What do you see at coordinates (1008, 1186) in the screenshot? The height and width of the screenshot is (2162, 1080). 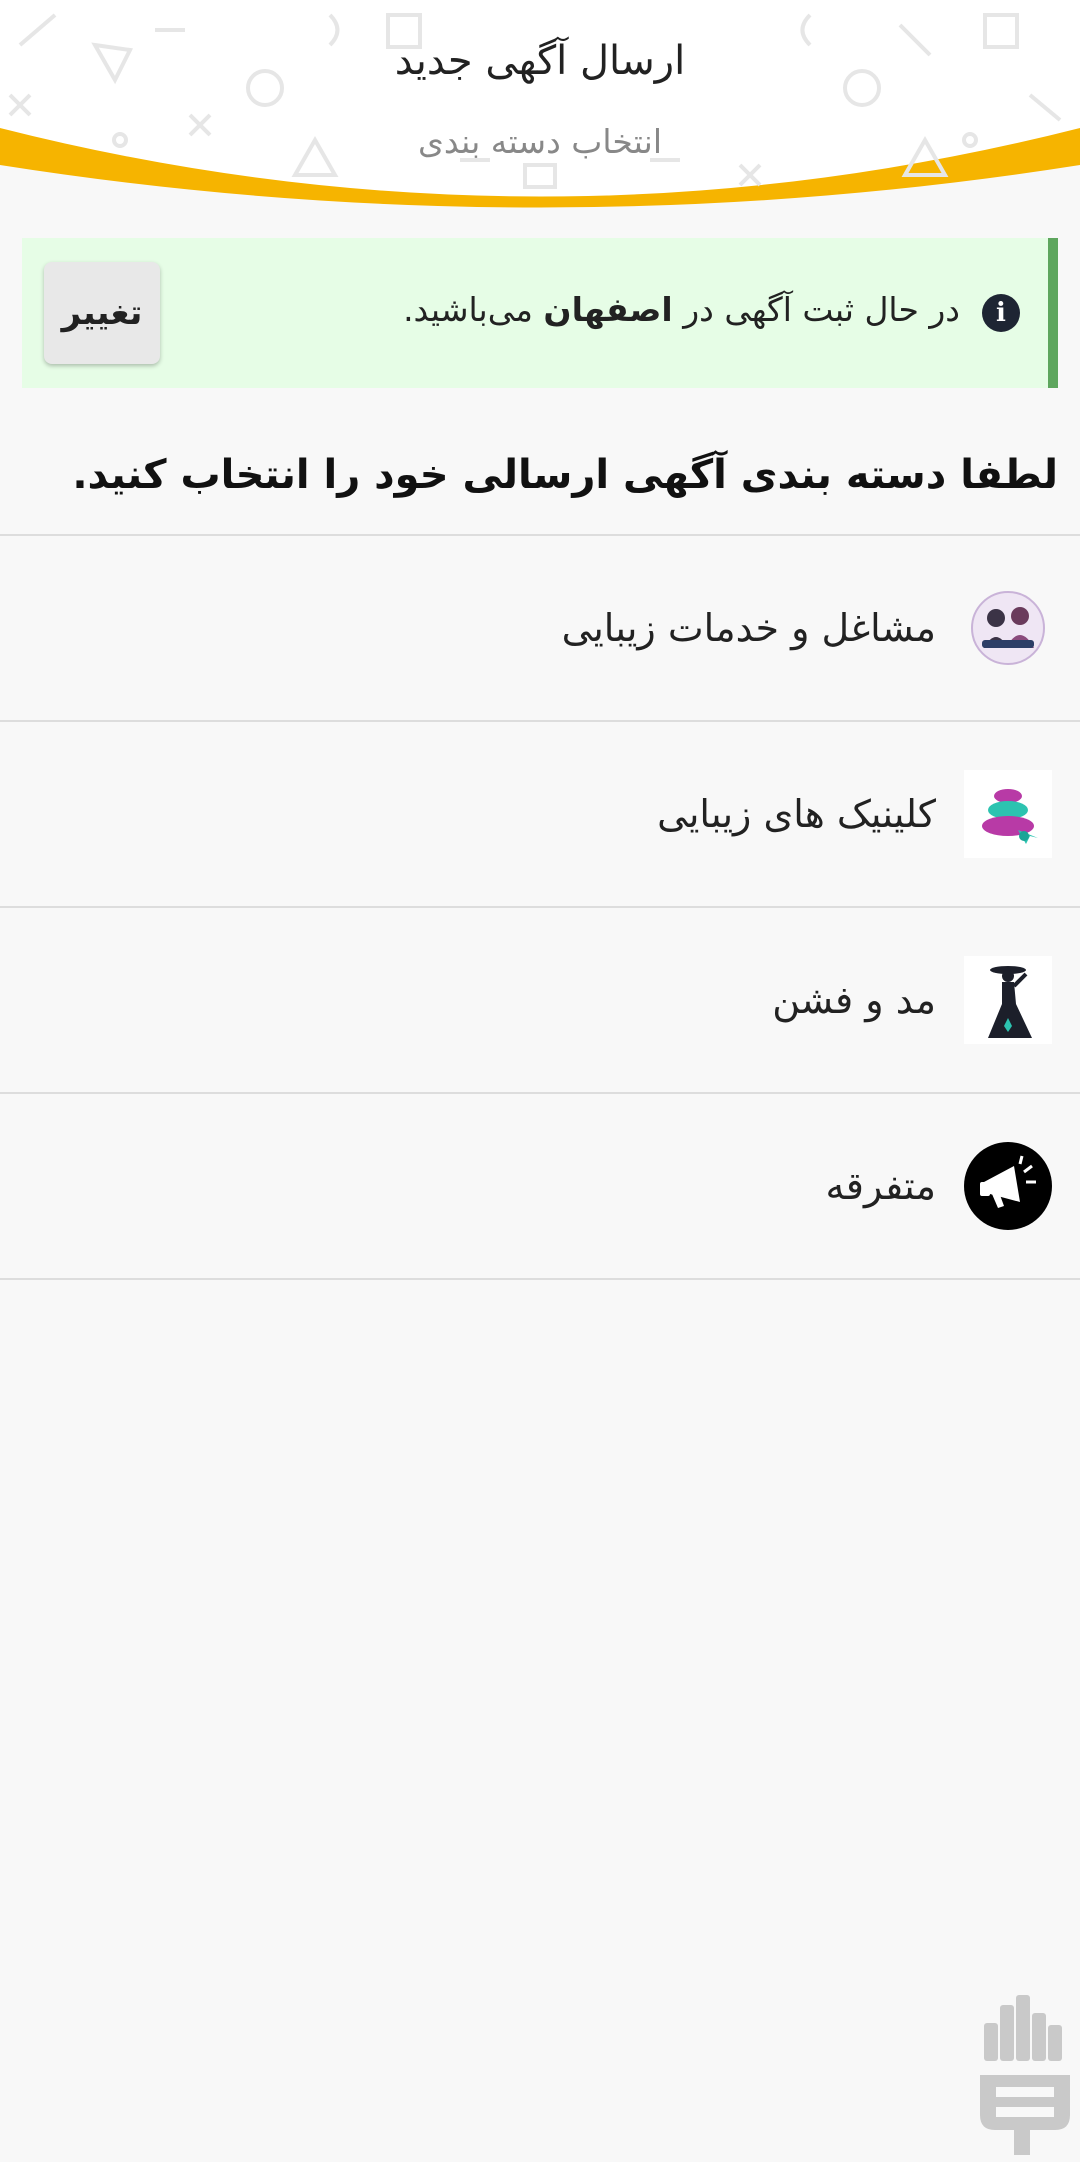 I see `megaphone-icon` at bounding box center [1008, 1186].